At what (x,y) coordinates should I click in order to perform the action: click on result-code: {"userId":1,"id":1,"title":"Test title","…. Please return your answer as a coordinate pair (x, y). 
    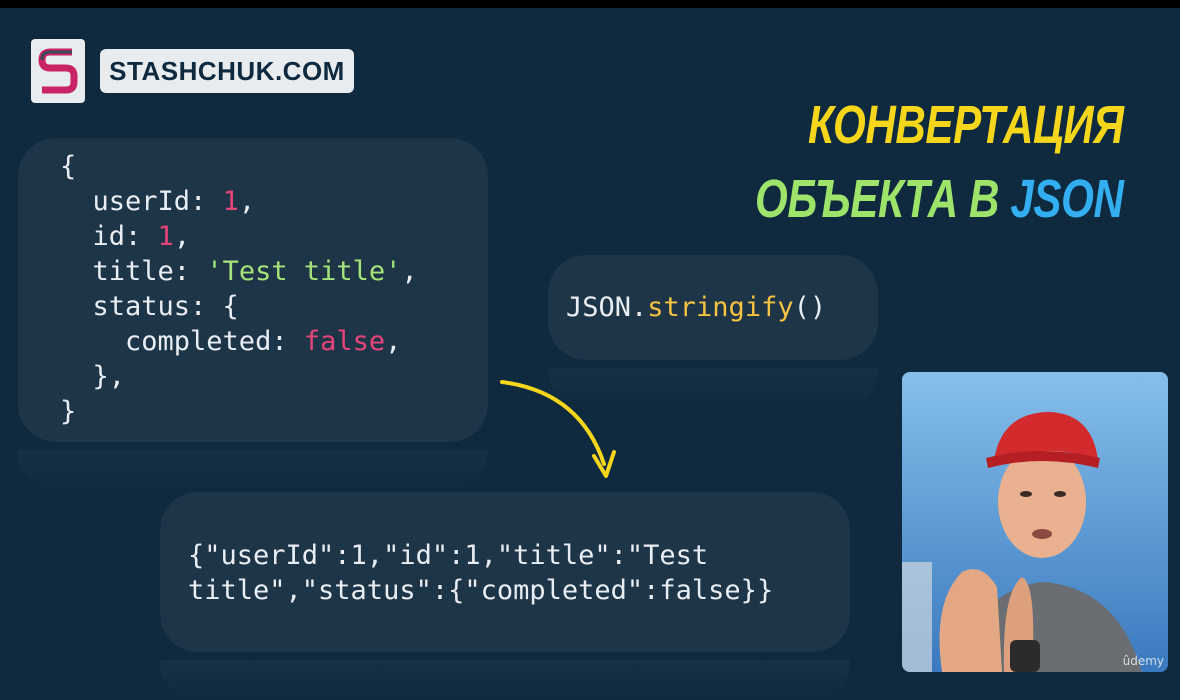
    Looking at the image, I should click on (480, 573).